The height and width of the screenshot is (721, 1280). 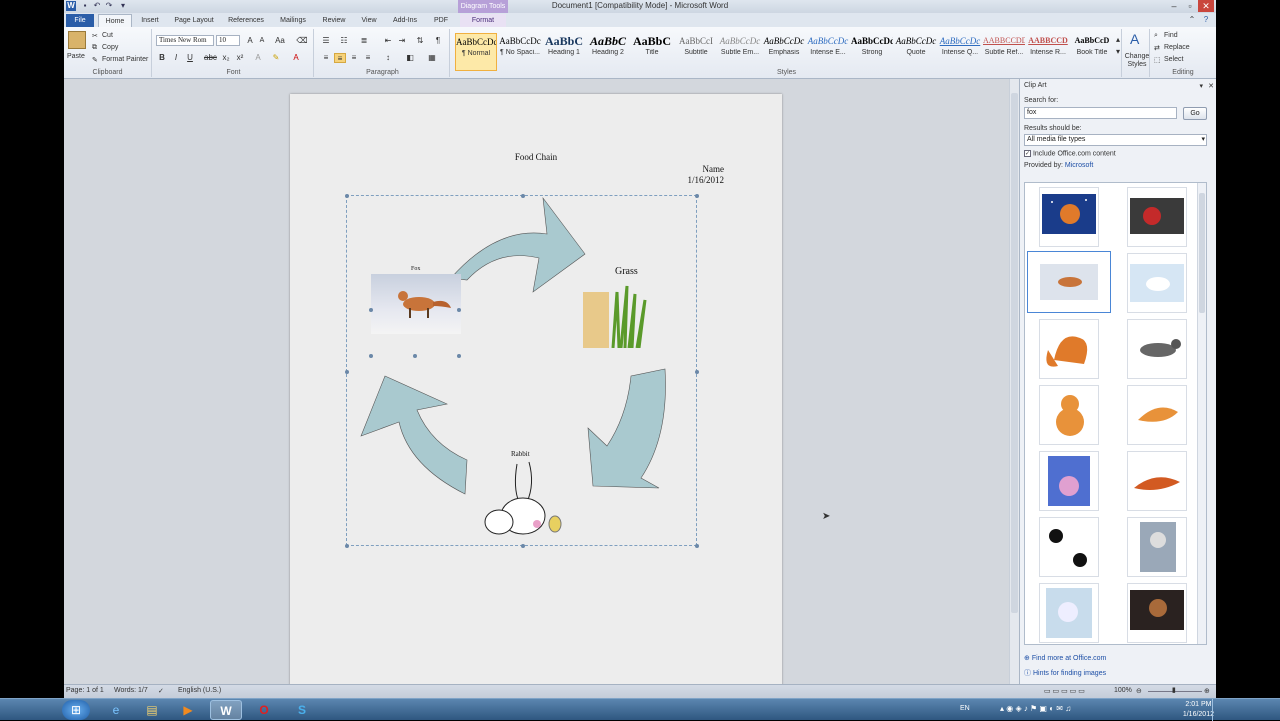 What do you see at coordinates (1173, 59) in the screenshot?
I see `select-button: Select` at bounding box center [1173, 59].